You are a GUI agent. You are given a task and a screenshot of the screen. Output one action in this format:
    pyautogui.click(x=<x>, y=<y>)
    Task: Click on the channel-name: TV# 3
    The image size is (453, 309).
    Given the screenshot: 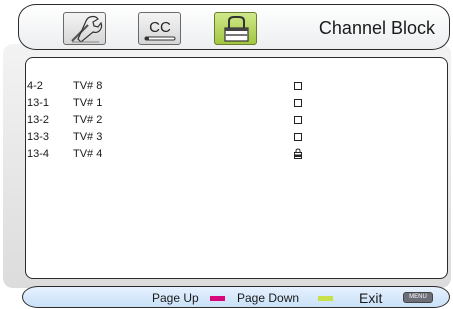 What is the action you would take?
    pyautogui.click(x=88, y=137)
    